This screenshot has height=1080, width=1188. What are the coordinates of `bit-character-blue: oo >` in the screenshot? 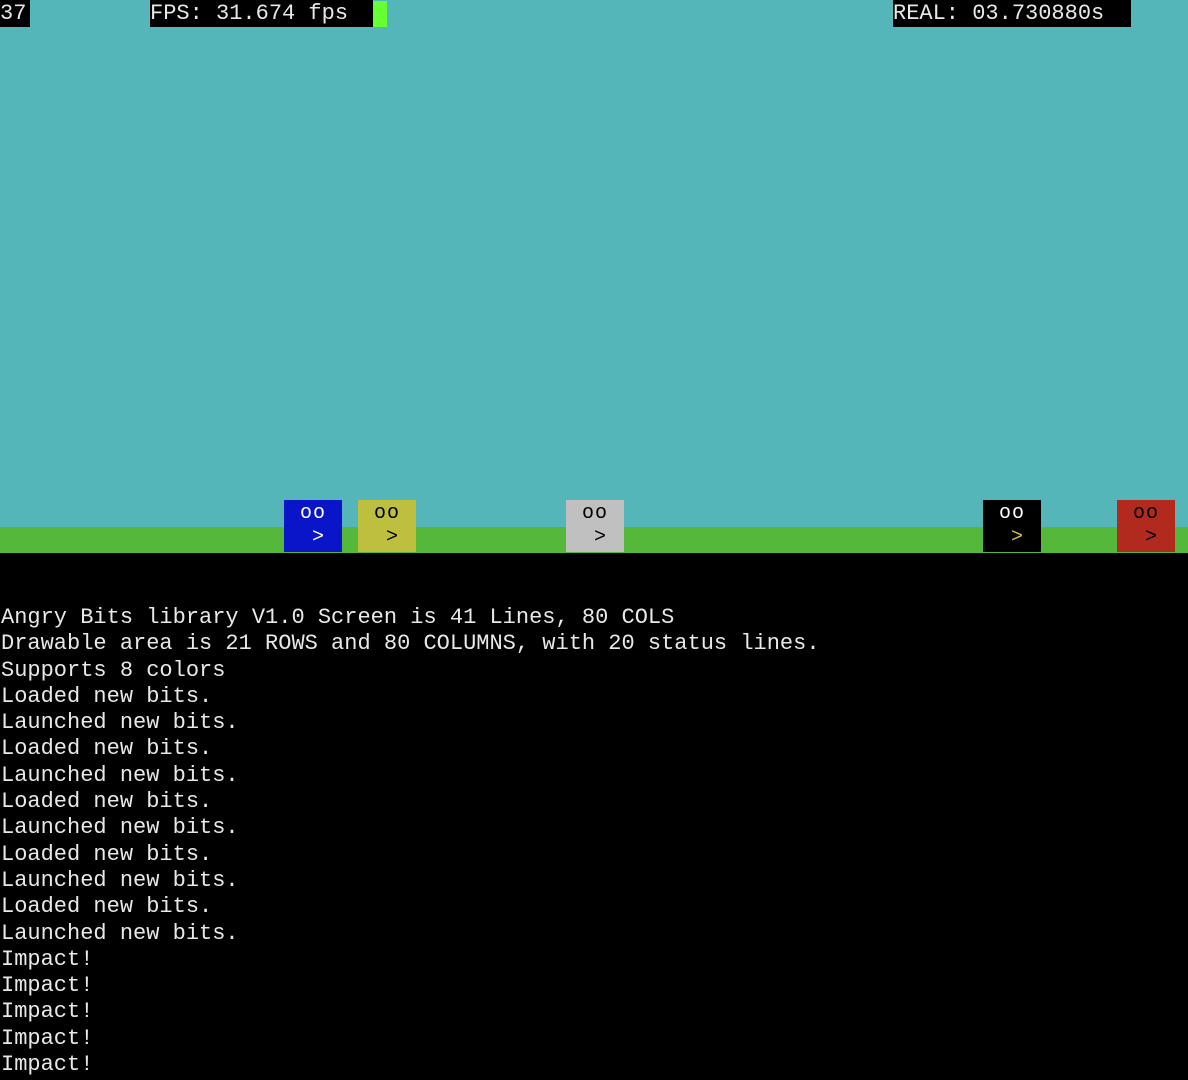 It's located at (313, 526).